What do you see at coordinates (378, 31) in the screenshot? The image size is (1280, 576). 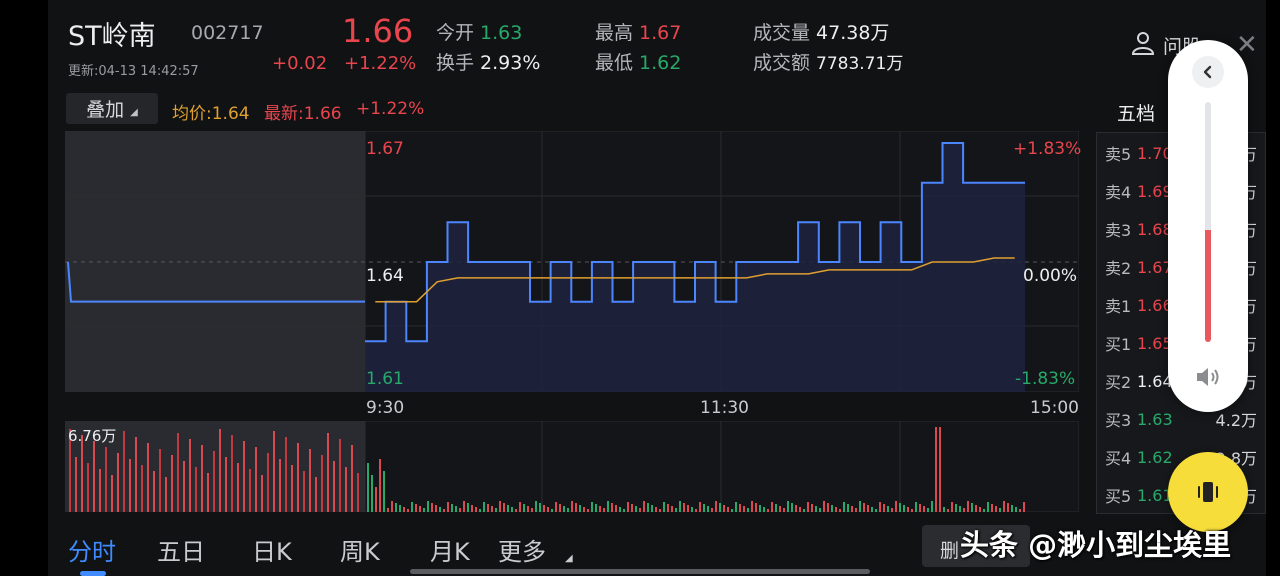 I see `last-price: 1.66` at bounding box center [378, 31].